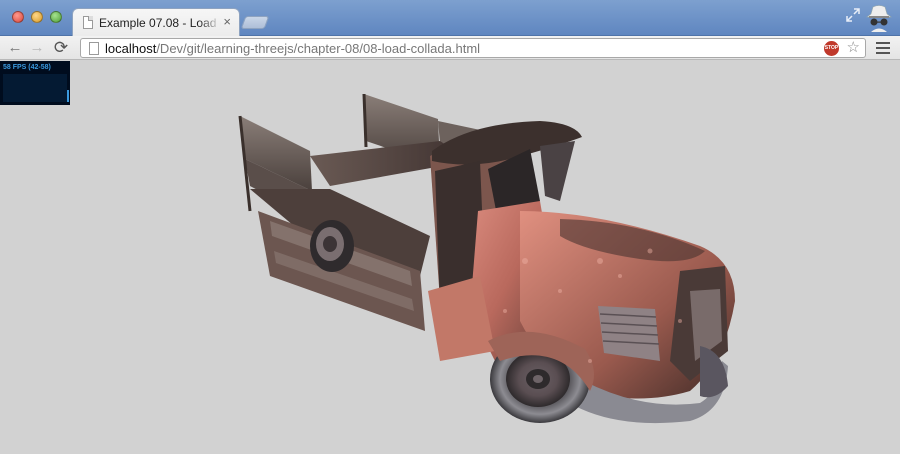 This screenshot has width=900, height=454. What do you see at coordinates (853, 15) in the screenshot?
I see `fullscreen-icon` at bounding box center [853, 15].